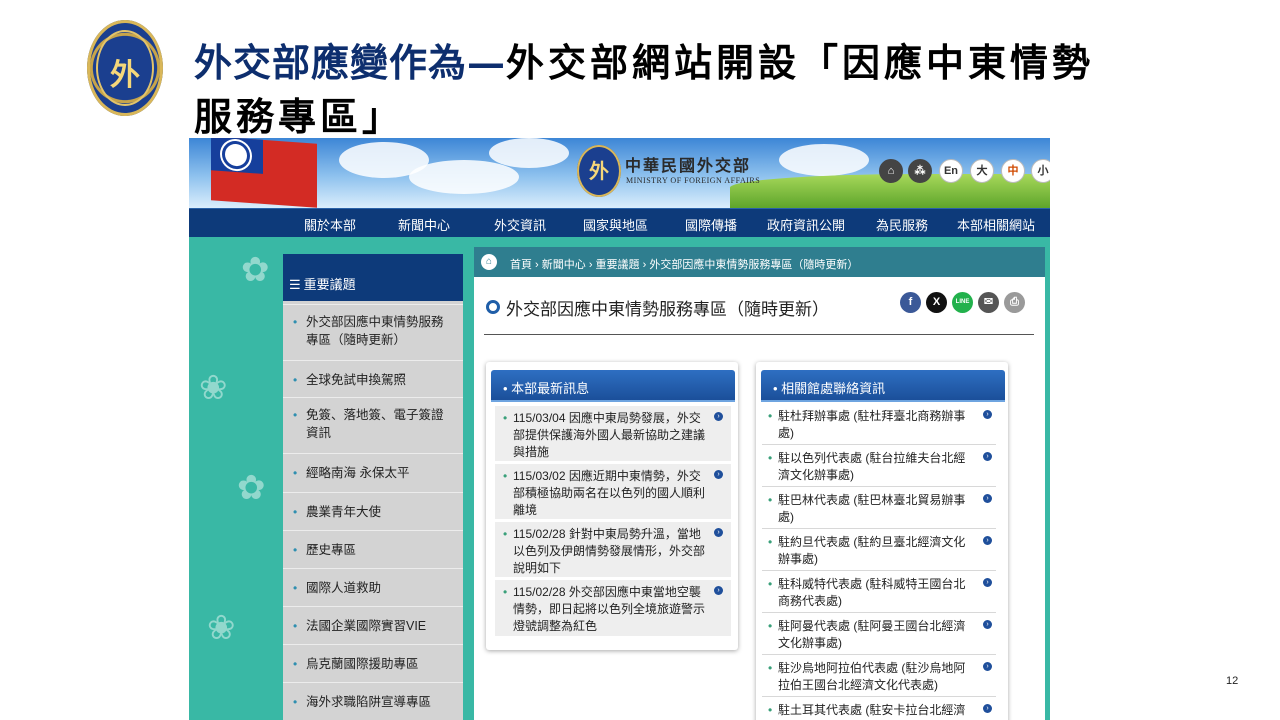  I want to click on facebook-icon: f, so click(910, 302).